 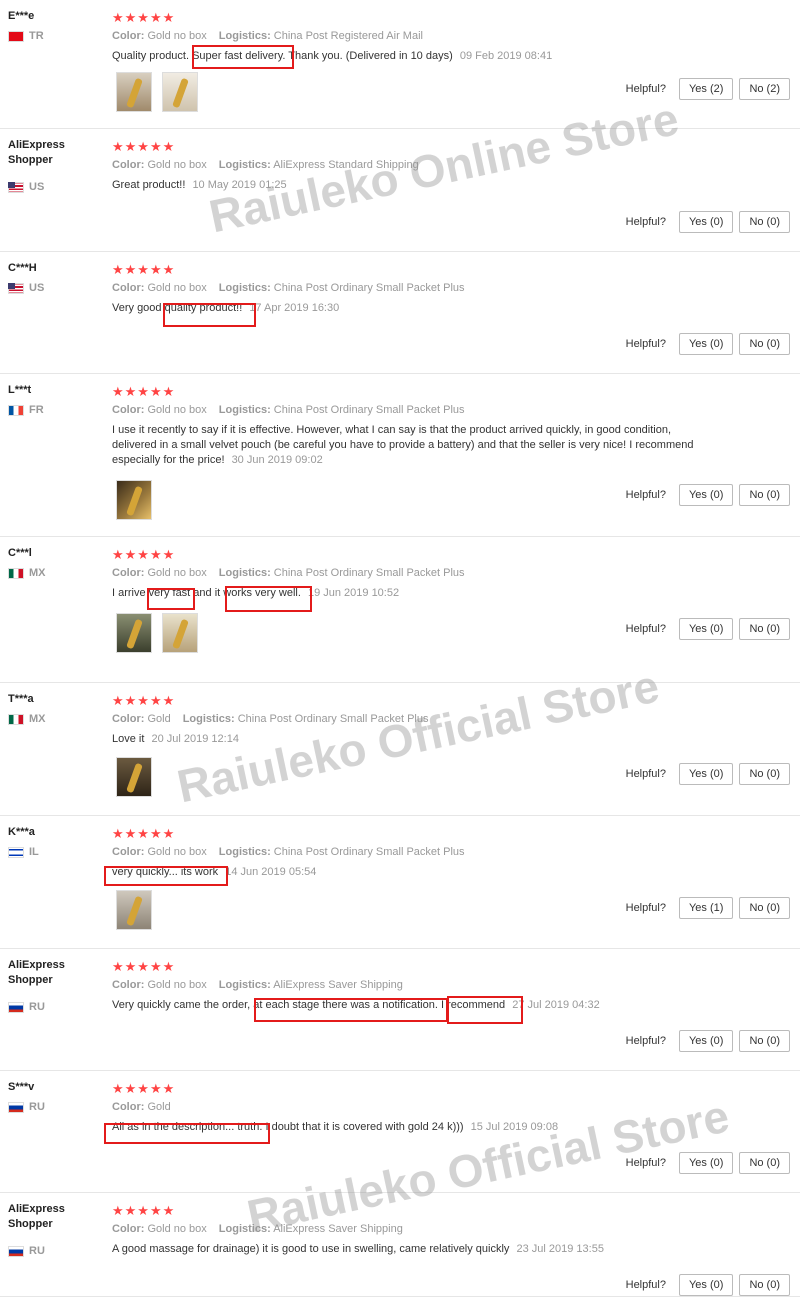 I want to click on review-body: Very good quality product!!, so click(x=177, y=308).